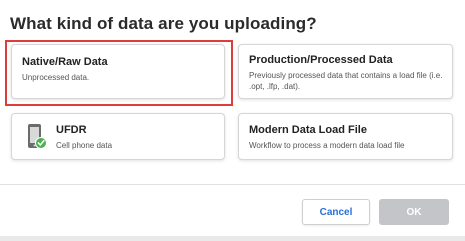  I want to click on option-title: Modern Data Load File, so click(308, 130).